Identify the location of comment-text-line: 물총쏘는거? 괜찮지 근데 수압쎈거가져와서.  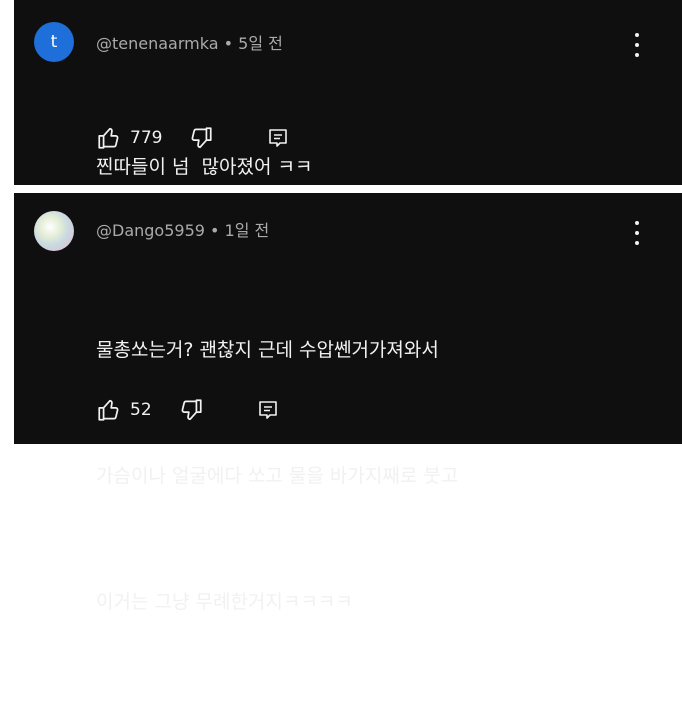
(267, 350).